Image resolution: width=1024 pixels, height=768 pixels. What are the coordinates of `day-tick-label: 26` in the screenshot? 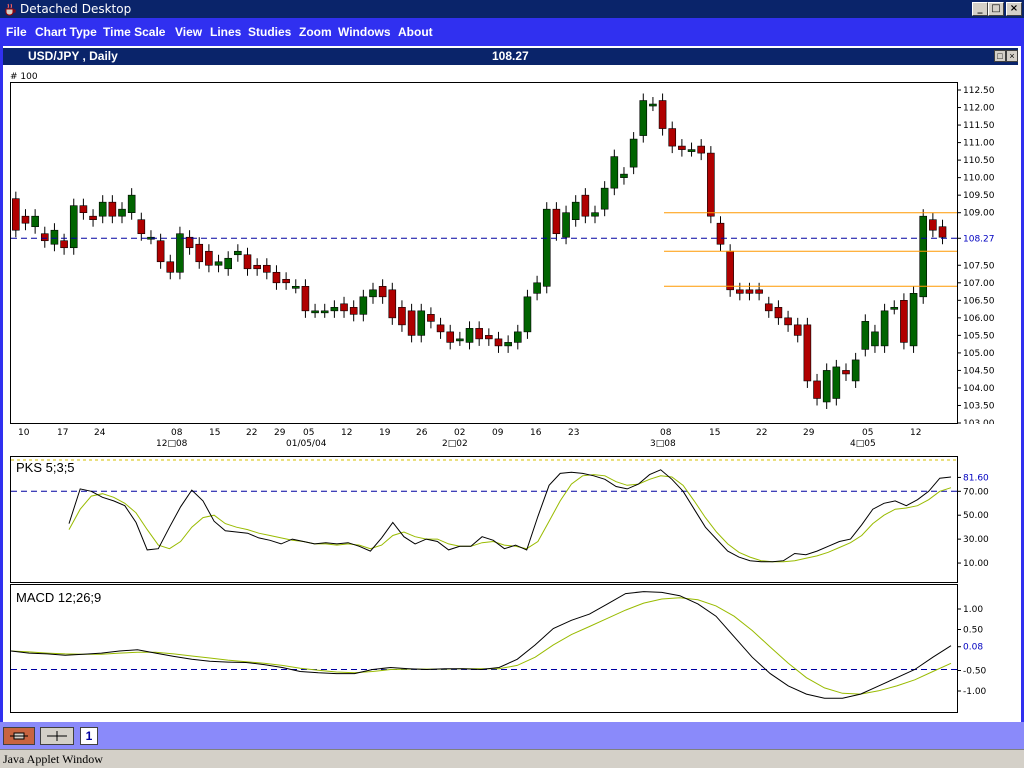 It's located at (422, 433).